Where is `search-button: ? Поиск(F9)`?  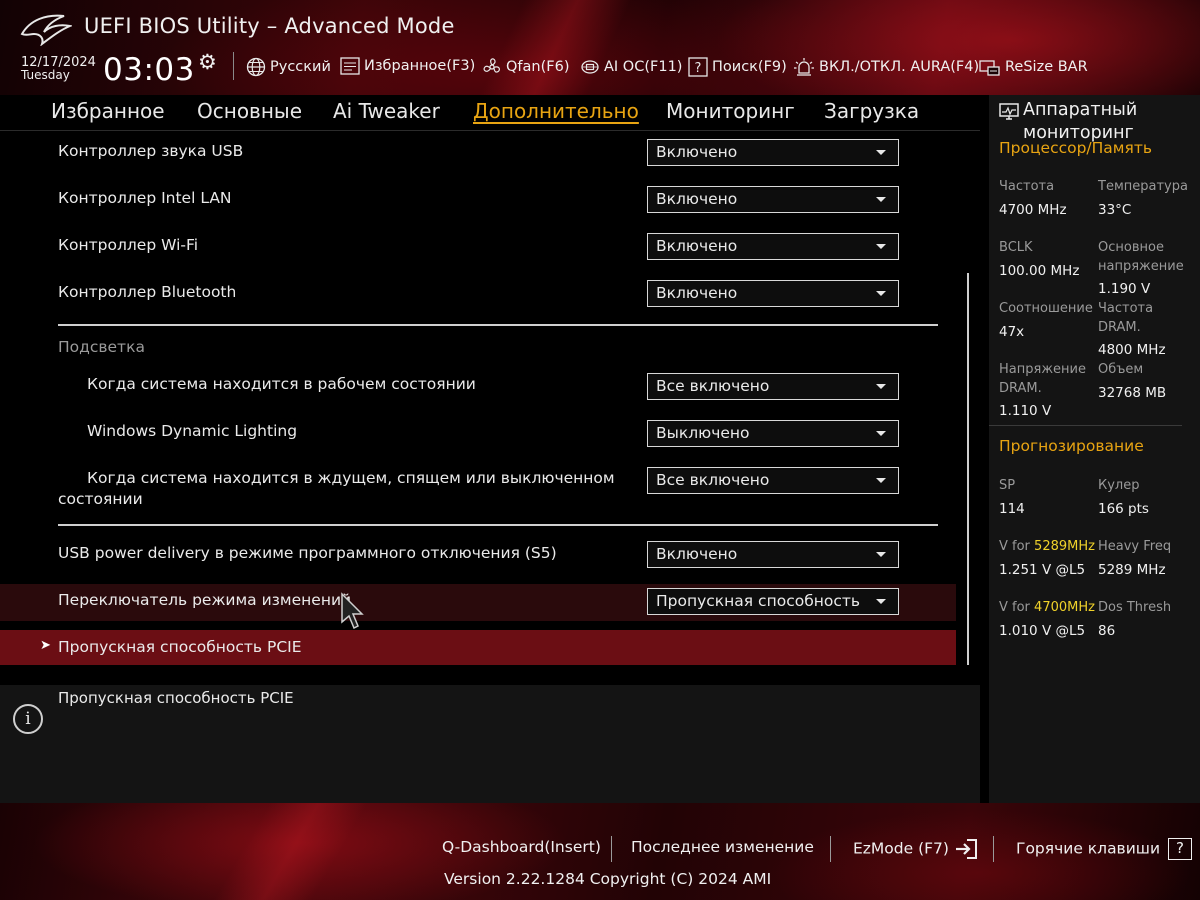
search-button: ? Поиск(F9) is located at coordinates (737, 67).